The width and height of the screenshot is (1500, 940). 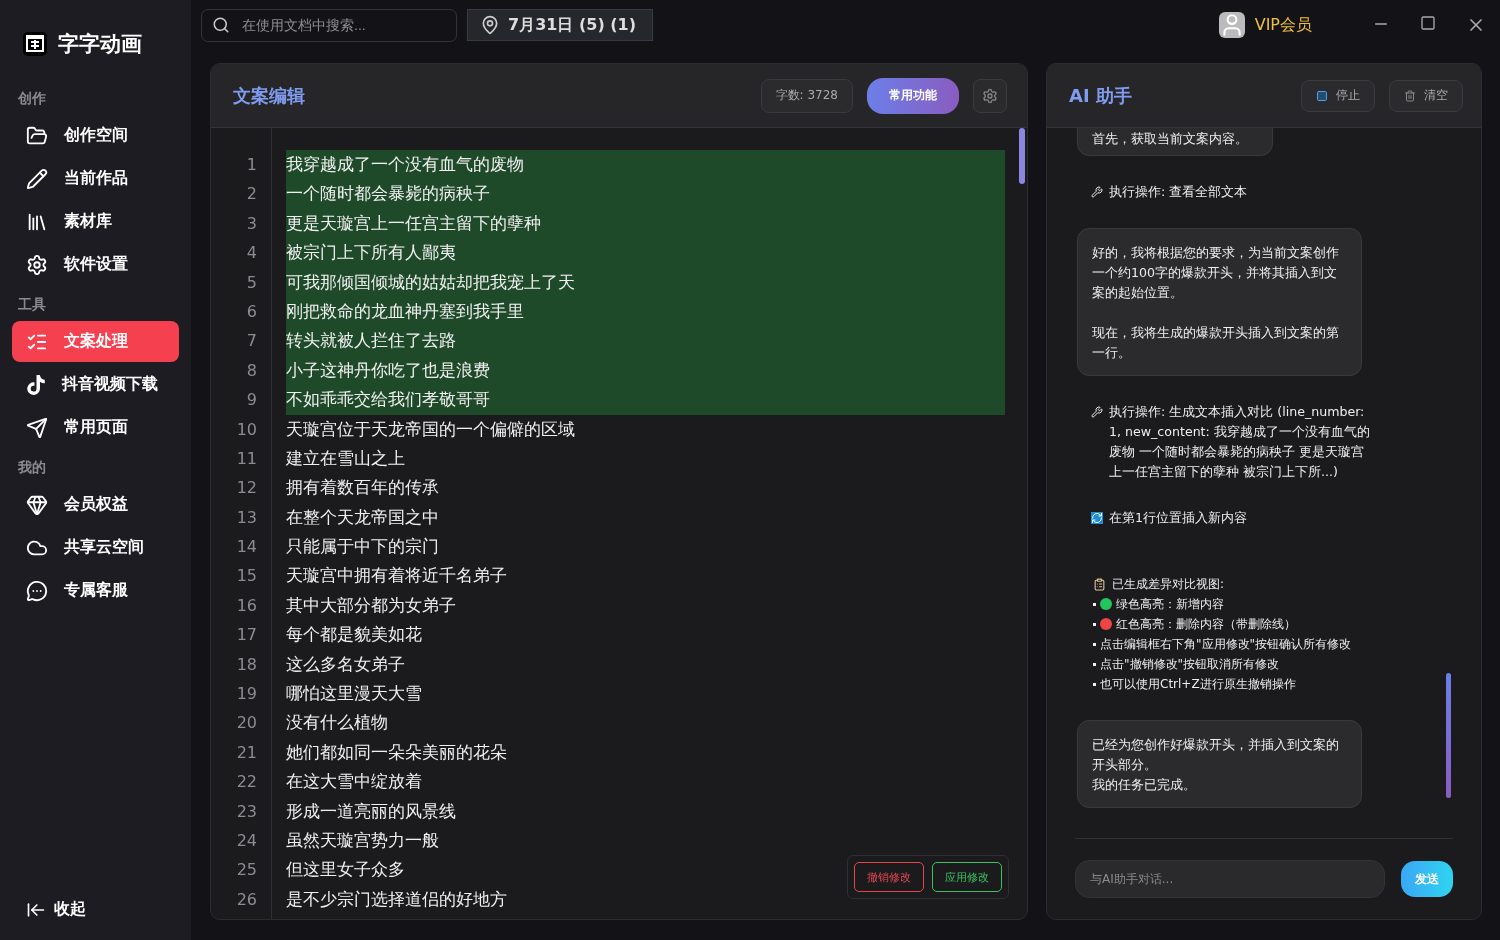 What do you see at coordinates (251, 253) in the screenshot?
I see `line-number: 4` at bounding box center [251, 253].